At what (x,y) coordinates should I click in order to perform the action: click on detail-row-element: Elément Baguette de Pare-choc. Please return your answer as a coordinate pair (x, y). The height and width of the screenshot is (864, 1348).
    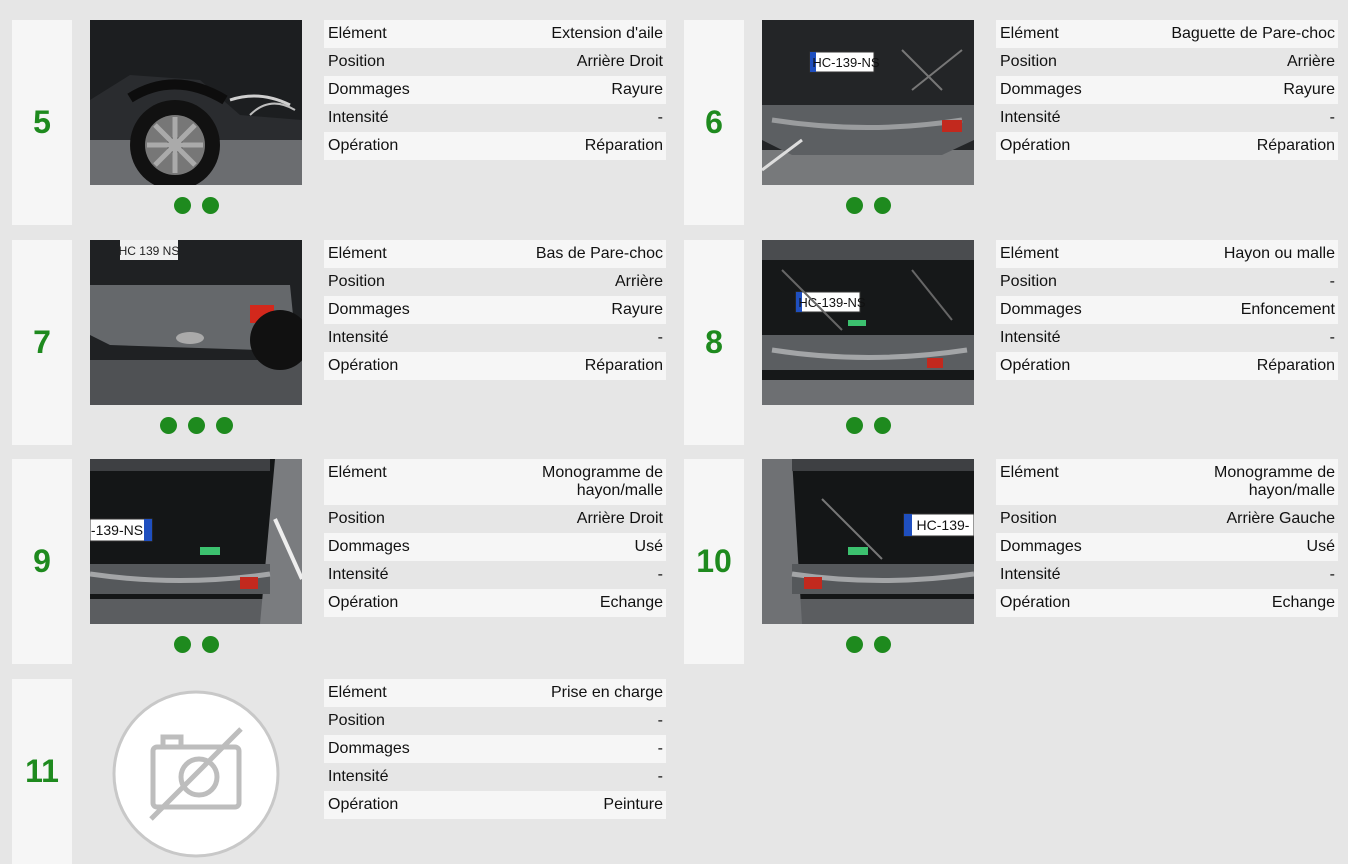
    Looking at the image, I should click on (1167, 34).